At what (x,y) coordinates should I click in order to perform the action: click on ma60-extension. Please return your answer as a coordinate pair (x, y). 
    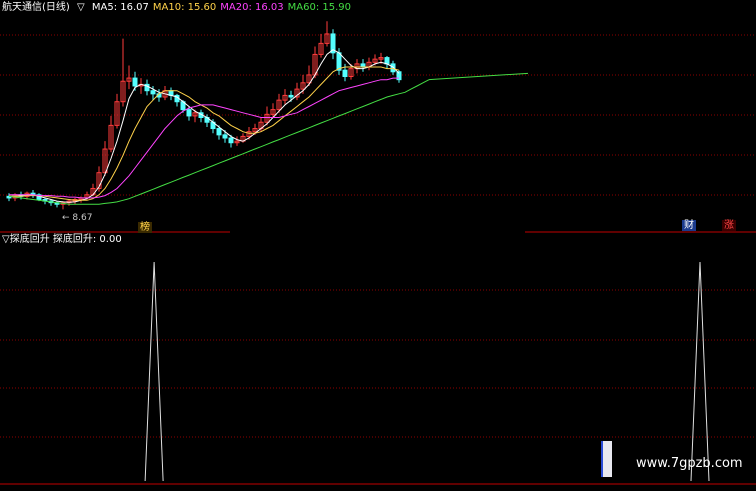
    Looking at the image, I should click on (478, 76).